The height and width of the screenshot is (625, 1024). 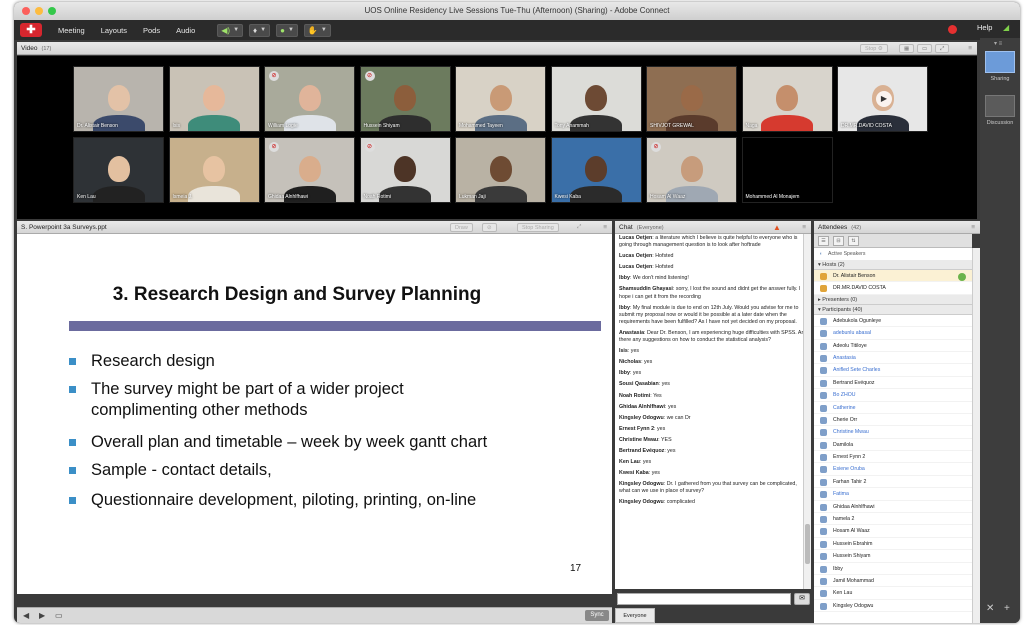 I want to click on menu-audio: Audio, so click(x=185, y=30).